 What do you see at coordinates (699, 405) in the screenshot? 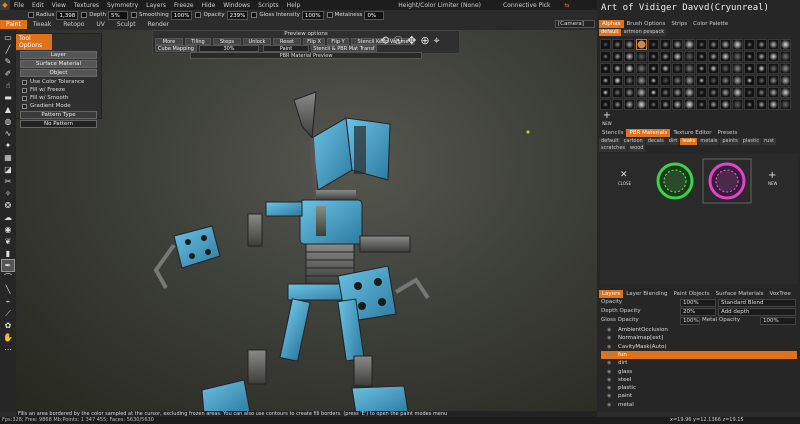
I see `layer-row: ◉ metal` at bounding box center [699, 405].